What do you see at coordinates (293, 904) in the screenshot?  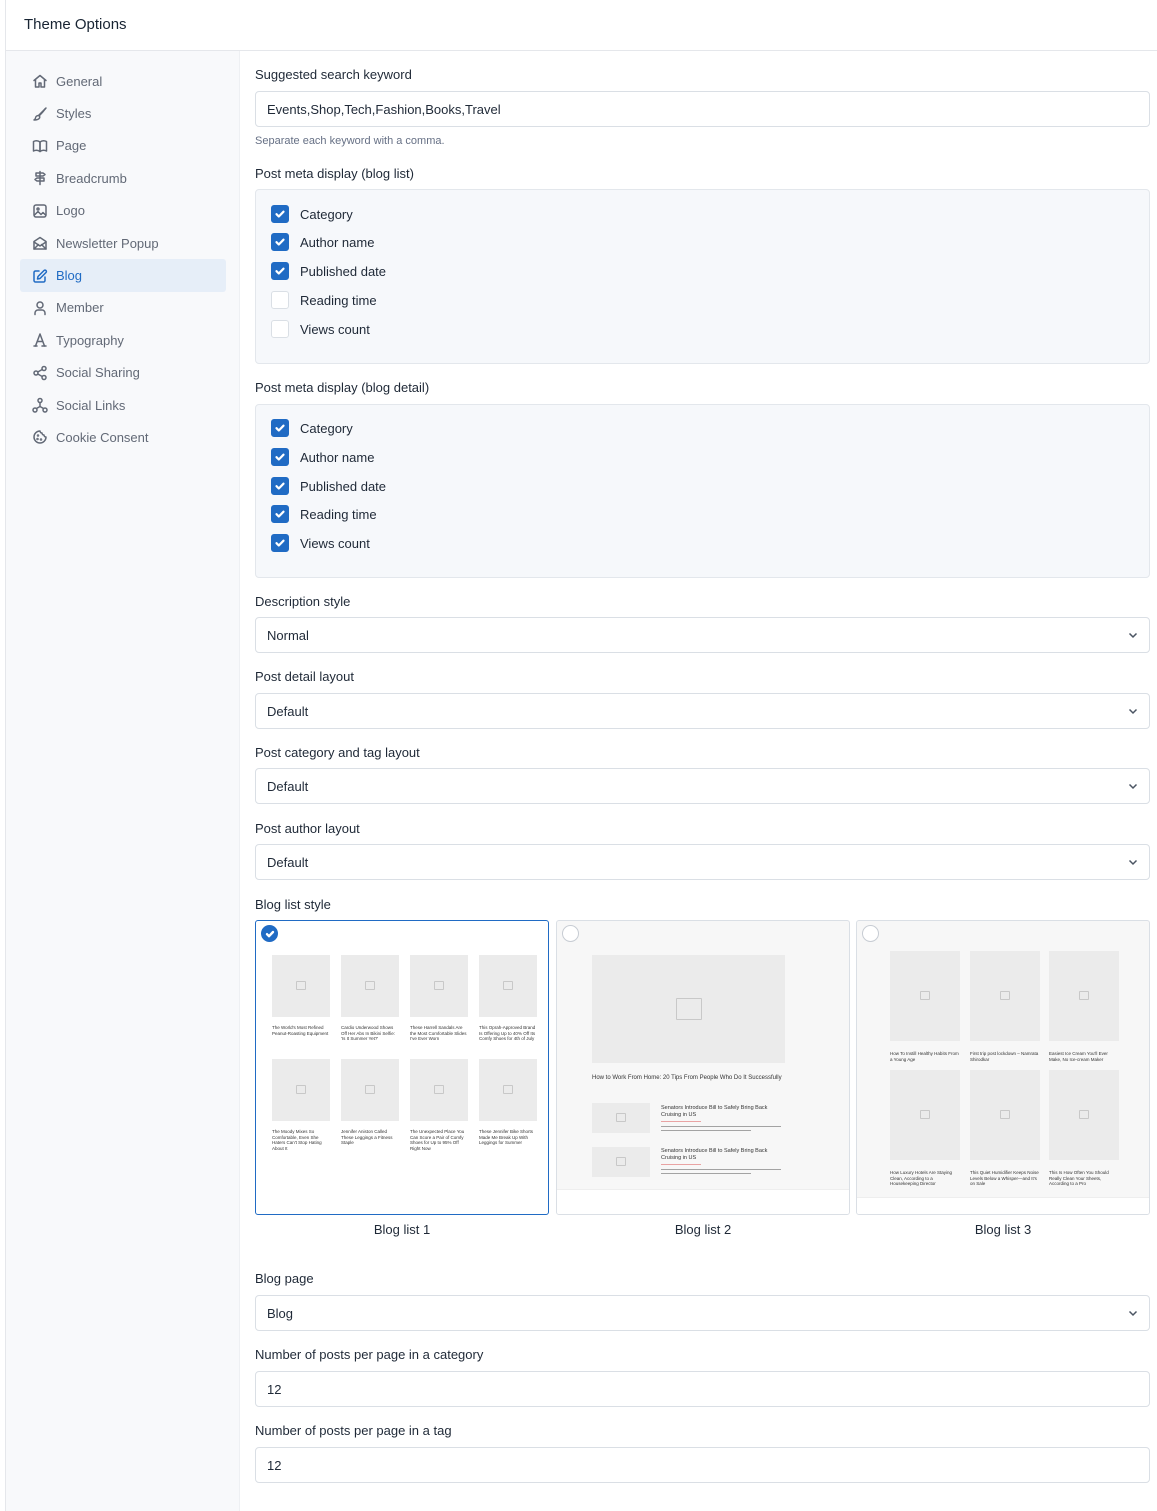 I see `blog-list-style-label: Blog list style` at bounding box center [293, 904].